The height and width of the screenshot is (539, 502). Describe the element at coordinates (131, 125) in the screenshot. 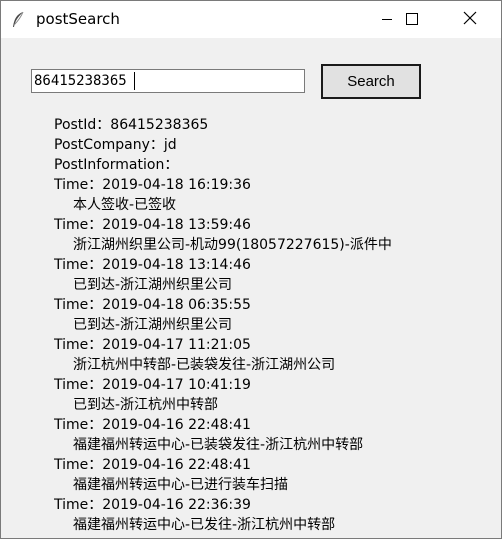

I see `post-id-label: PostId：86415238365` at that location.